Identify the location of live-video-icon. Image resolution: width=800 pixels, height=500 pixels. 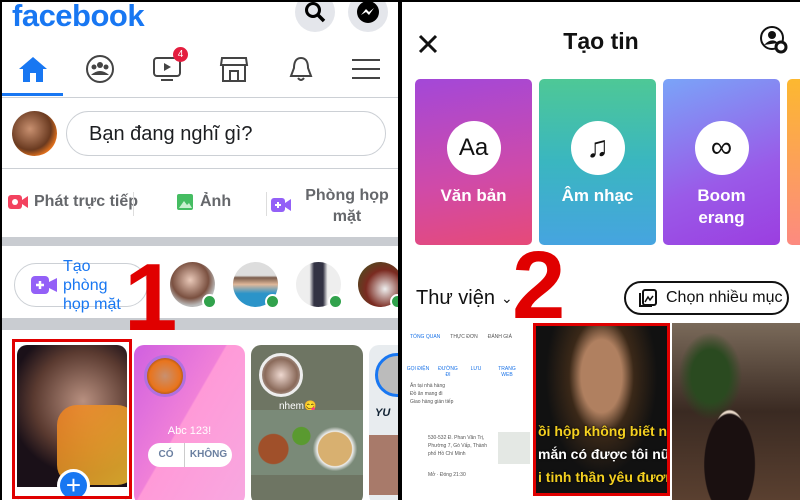
(18, 202).